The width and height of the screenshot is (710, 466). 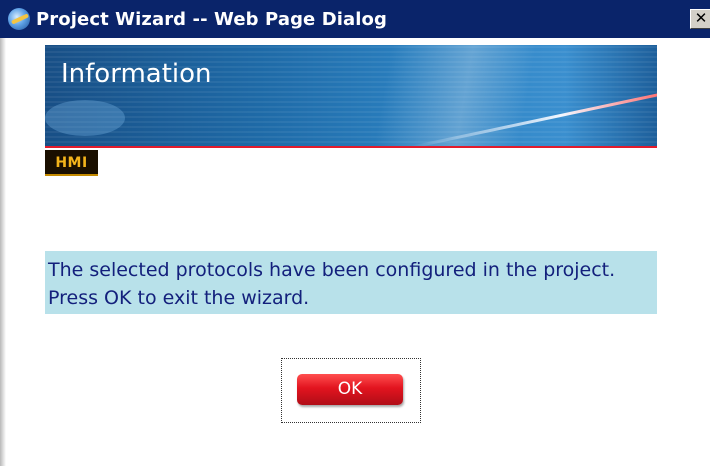 I want to click on title-bar: Project Wizard -- Web Page Dialog, so click(x=355, y=19).